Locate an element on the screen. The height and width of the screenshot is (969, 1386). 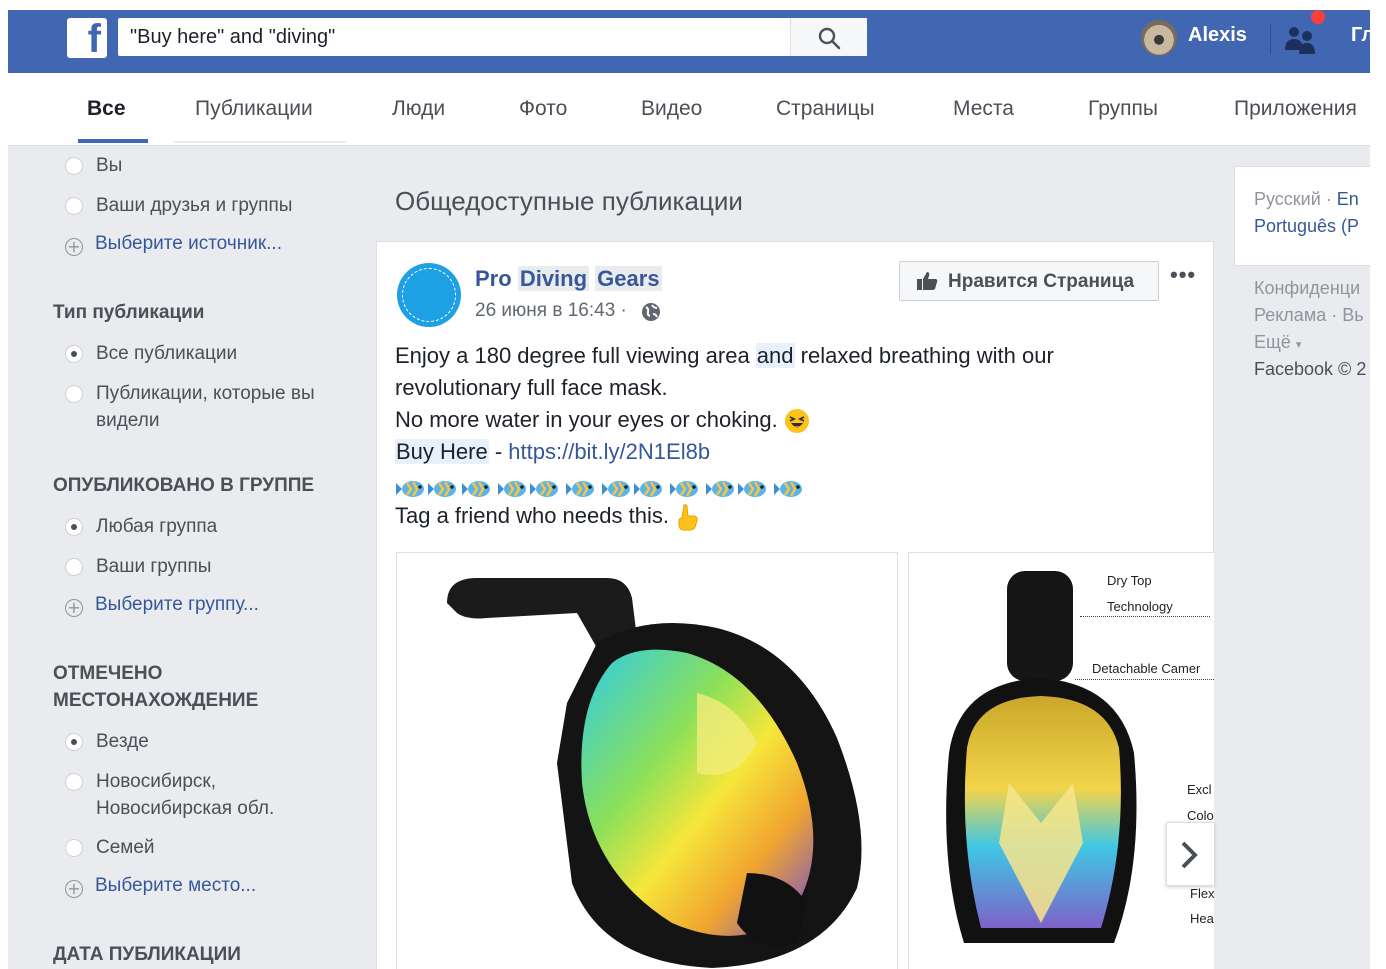
post-type-heading: Тип публикации is located at coordinates (129, 312).